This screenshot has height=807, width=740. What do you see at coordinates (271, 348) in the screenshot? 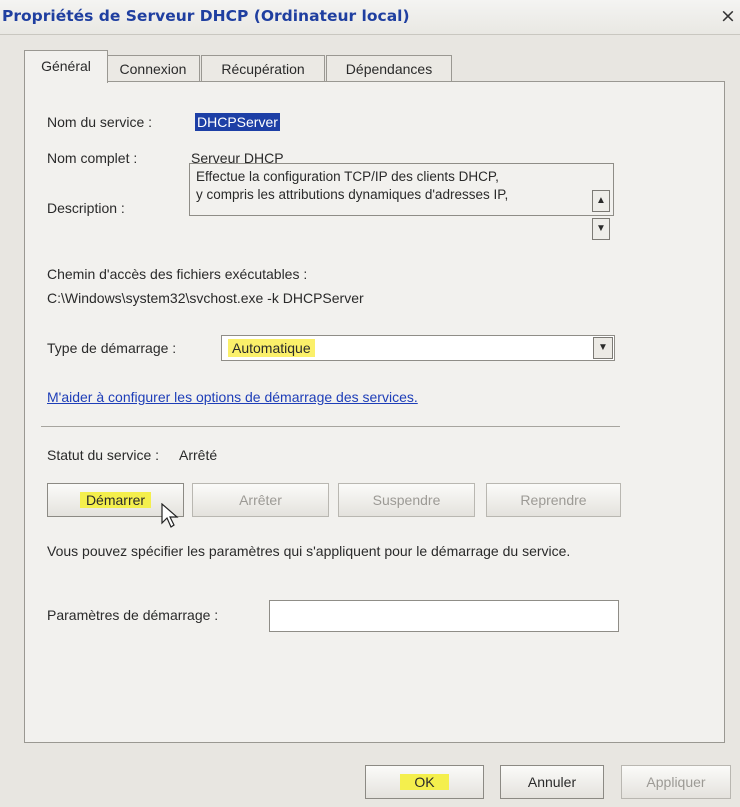
I see `startup-type-value: Automatique` at bounding box center [271, 348].